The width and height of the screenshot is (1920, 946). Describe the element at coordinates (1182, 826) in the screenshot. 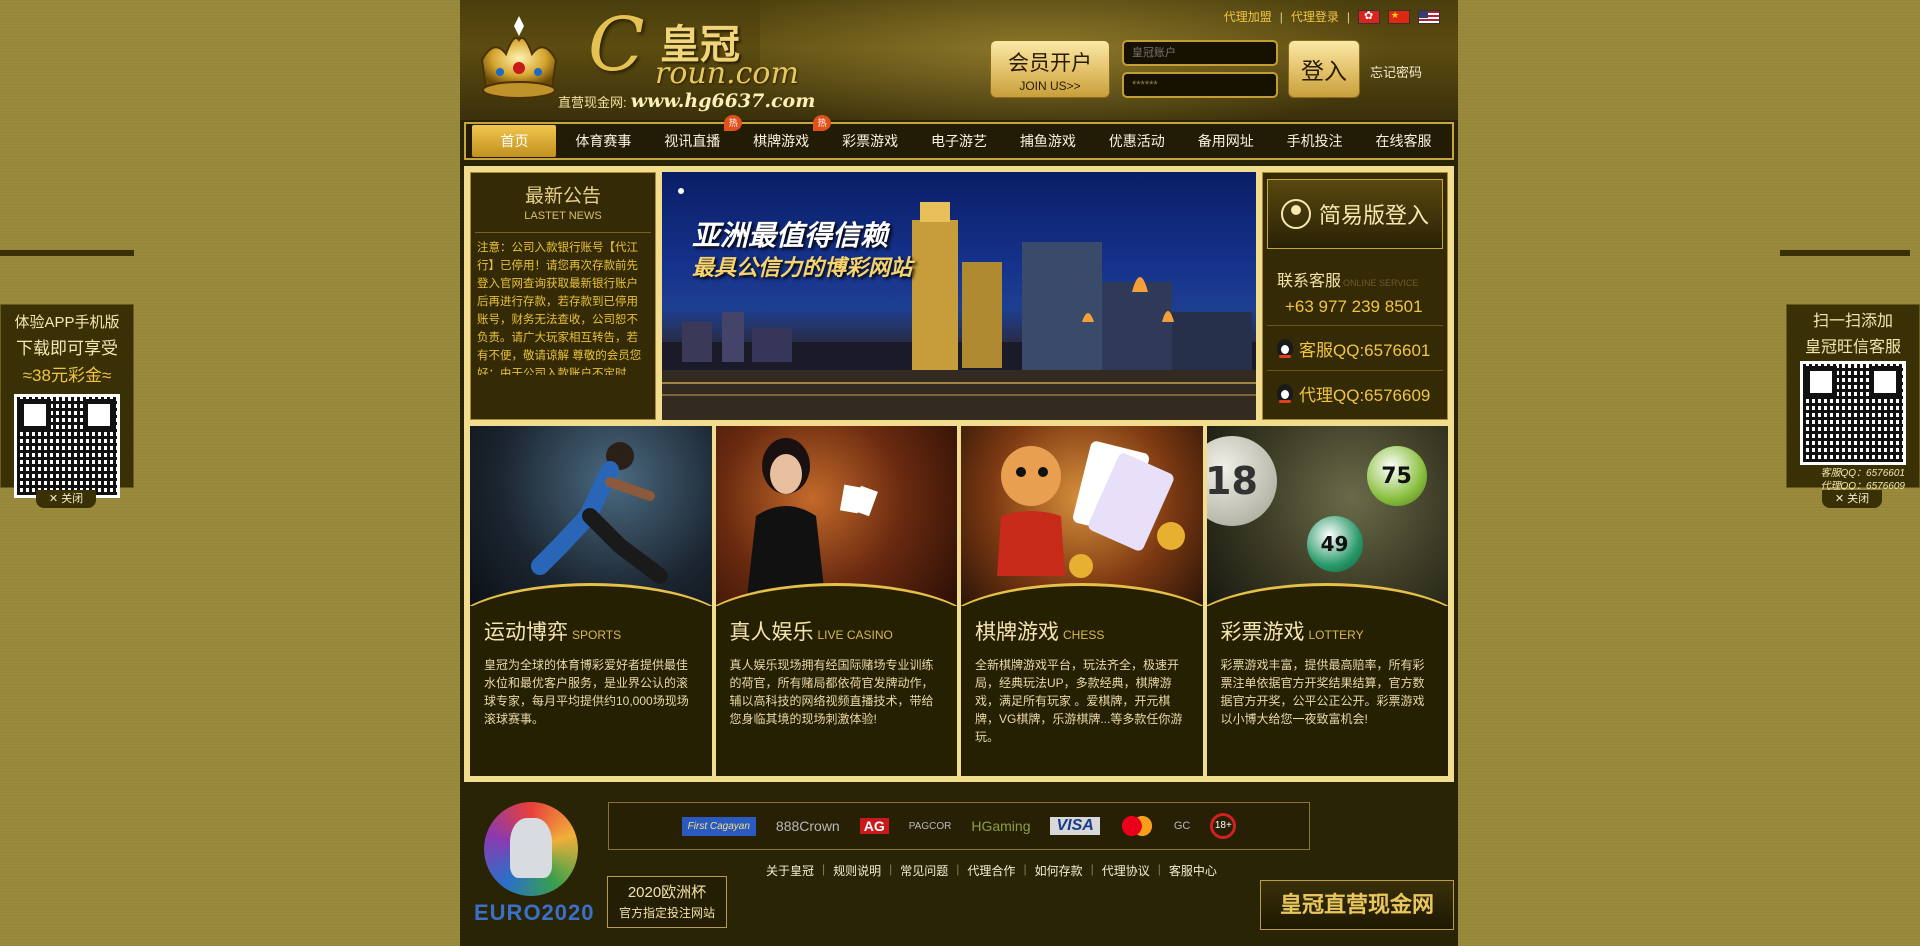

I see `gc-logo: GC` at that location.